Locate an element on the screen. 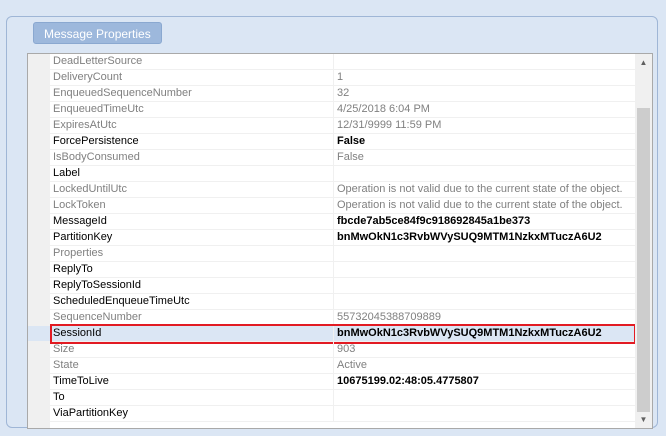  property-row: ForcePersistence False is located at coordinates (332, 142).